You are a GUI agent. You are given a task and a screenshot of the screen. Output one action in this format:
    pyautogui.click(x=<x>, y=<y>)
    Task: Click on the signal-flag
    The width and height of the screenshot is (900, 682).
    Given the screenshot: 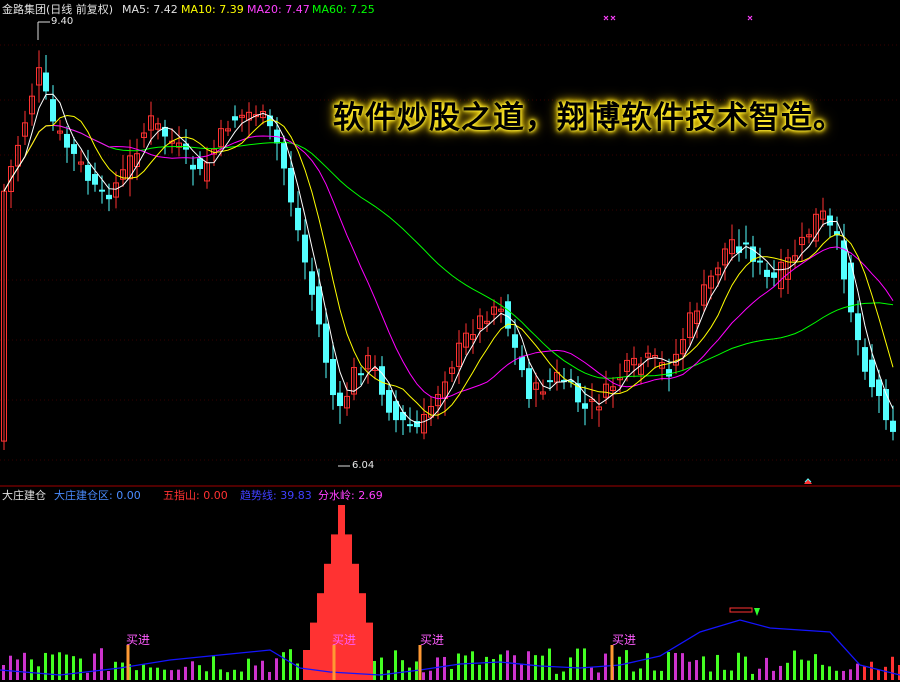 What is the action you would take?
    pyautogui.click(x=744, y=611)
    